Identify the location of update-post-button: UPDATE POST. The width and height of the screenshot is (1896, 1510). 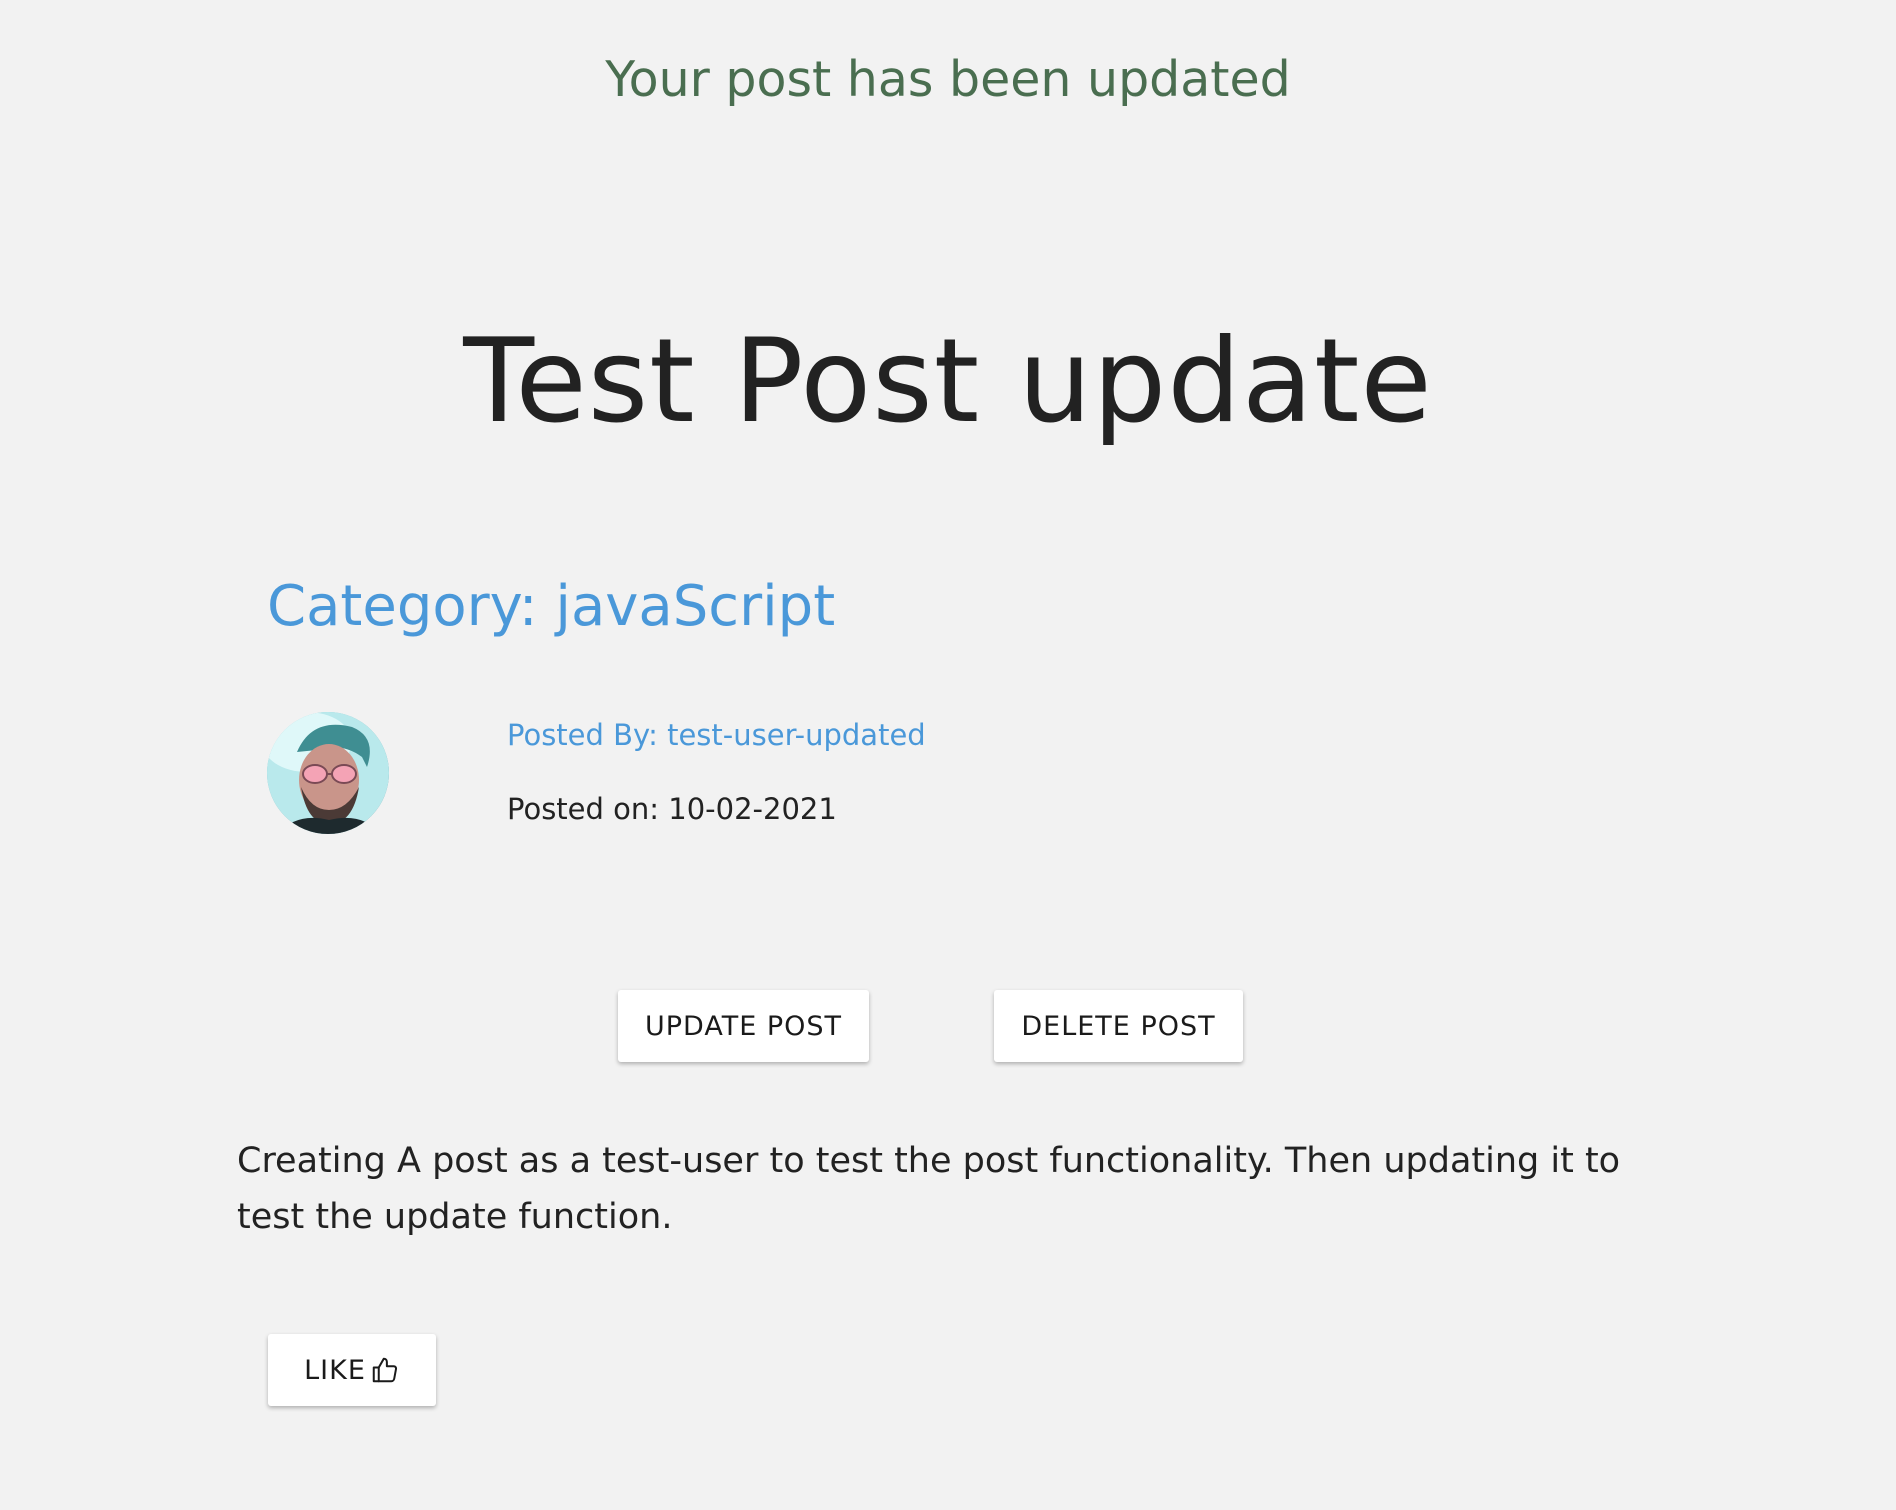
(743, 1026).